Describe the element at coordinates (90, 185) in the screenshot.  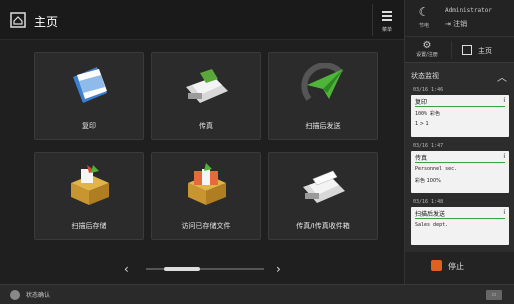
I see `scan-store-icon` at that location.